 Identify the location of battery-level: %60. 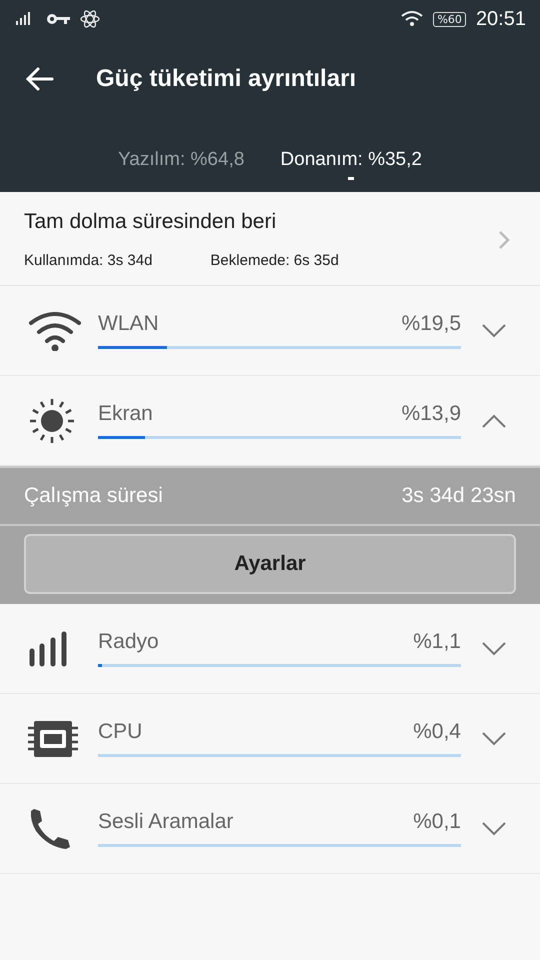
(449, 19).